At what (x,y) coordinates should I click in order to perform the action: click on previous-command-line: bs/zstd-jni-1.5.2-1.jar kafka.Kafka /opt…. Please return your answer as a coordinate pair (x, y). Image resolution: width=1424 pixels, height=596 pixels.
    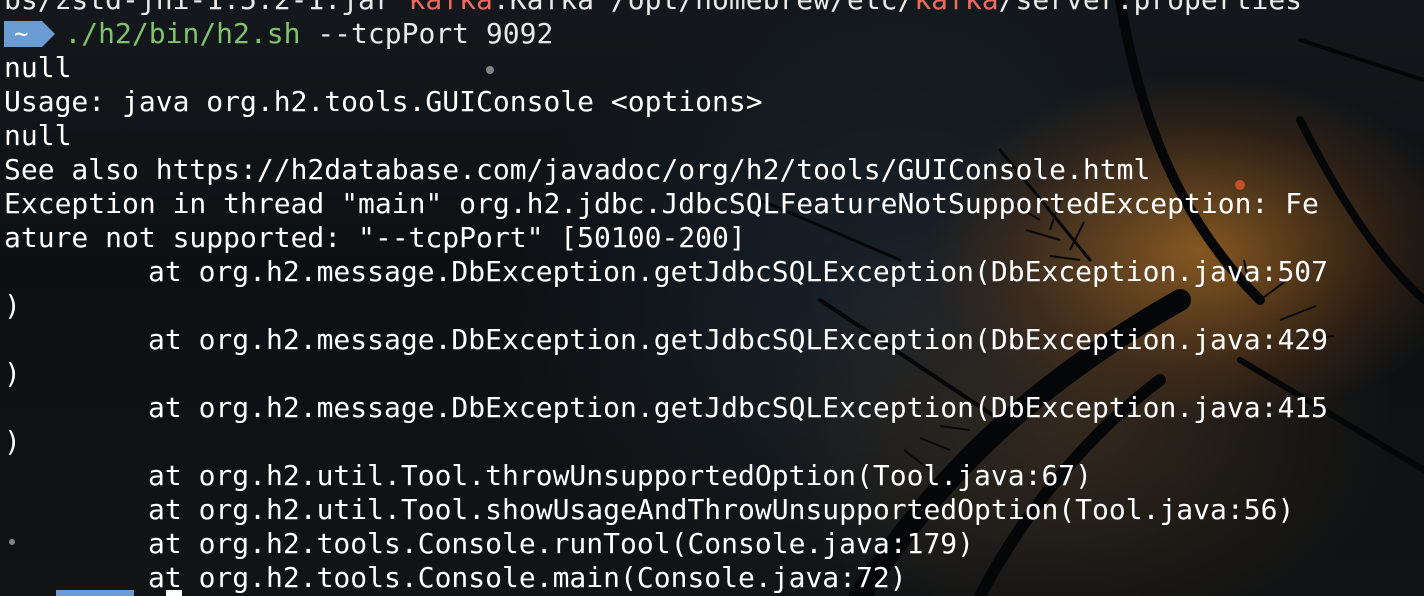
    Looking at the image, I should click on (714, 8).